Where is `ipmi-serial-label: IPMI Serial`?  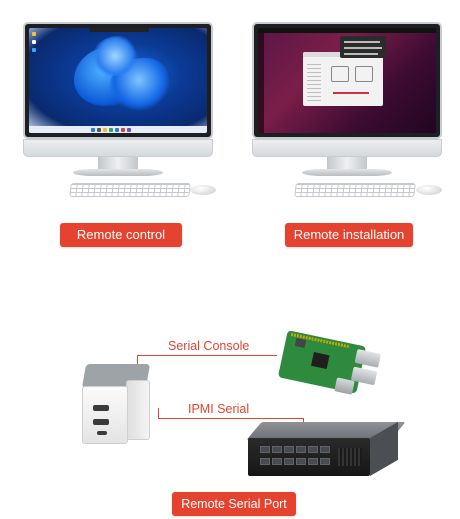
ipmi-serial-label: IPMI Serial is located at coordinates (219, 409).